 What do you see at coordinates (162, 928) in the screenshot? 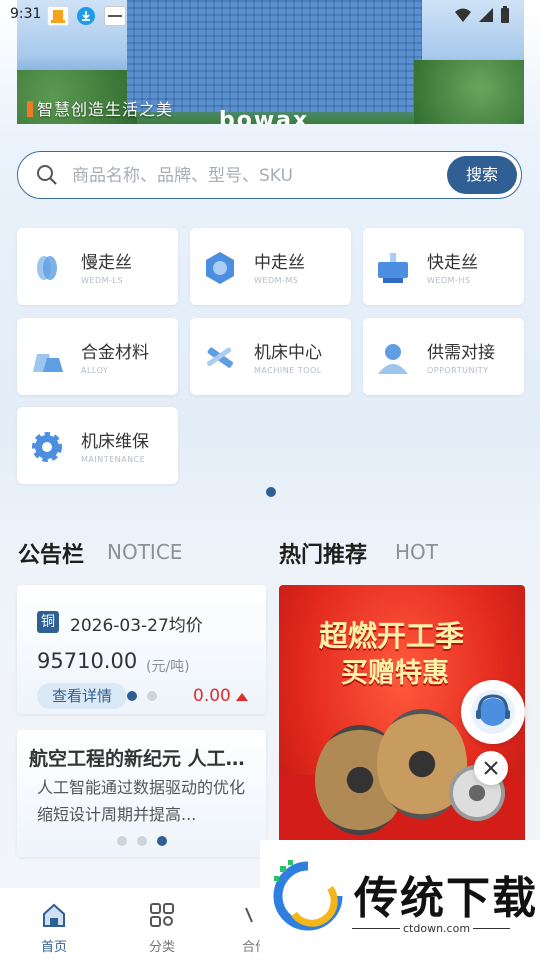
I see `tab-category: 分类` at bounding box center [162, 928].